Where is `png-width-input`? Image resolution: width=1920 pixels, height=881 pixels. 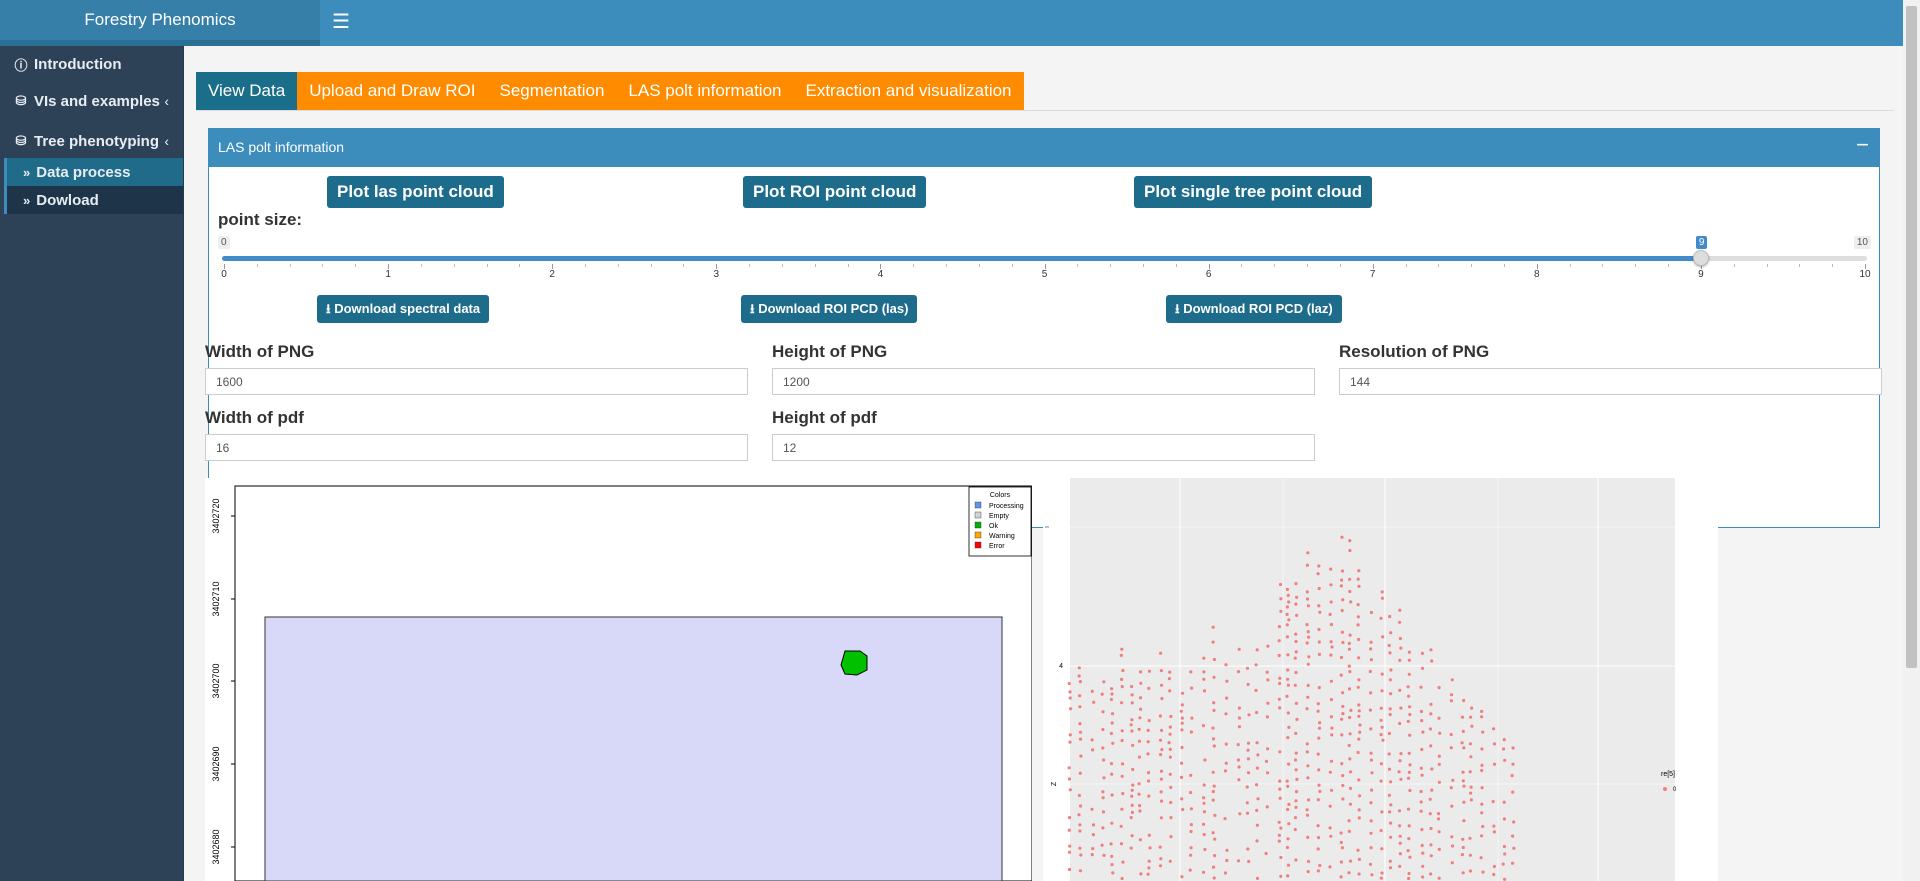 png-width-input is located at coordinates (476, 381).